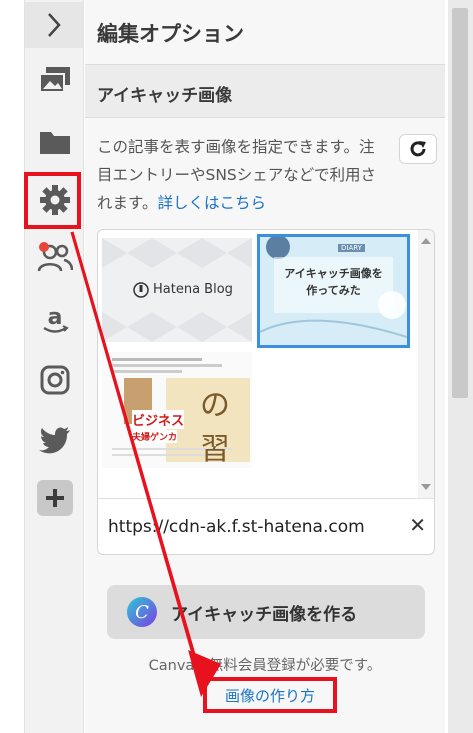 This screenshot has width=473, height=733. I want to click on eyecatch-section-header: アイキャッチ画像, so click(265, 91).